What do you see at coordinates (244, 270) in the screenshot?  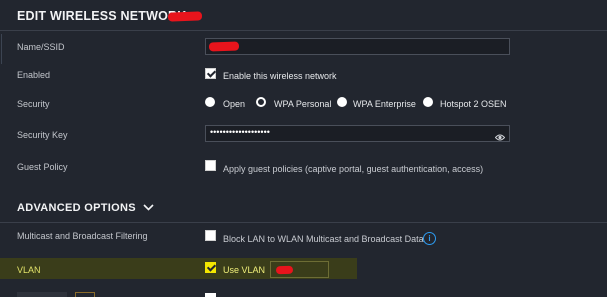 I see `vlan-checkbox-label: Use VLAN` at bounding box center [244, 270].